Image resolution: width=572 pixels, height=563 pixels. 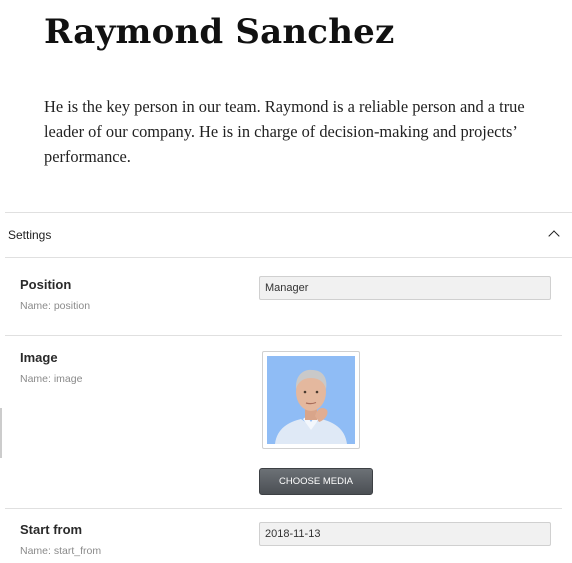 What do you see at coordinates (554, 236) in the screenshot?
I see `chevron-up-icon` at bounding box center [554, 236].